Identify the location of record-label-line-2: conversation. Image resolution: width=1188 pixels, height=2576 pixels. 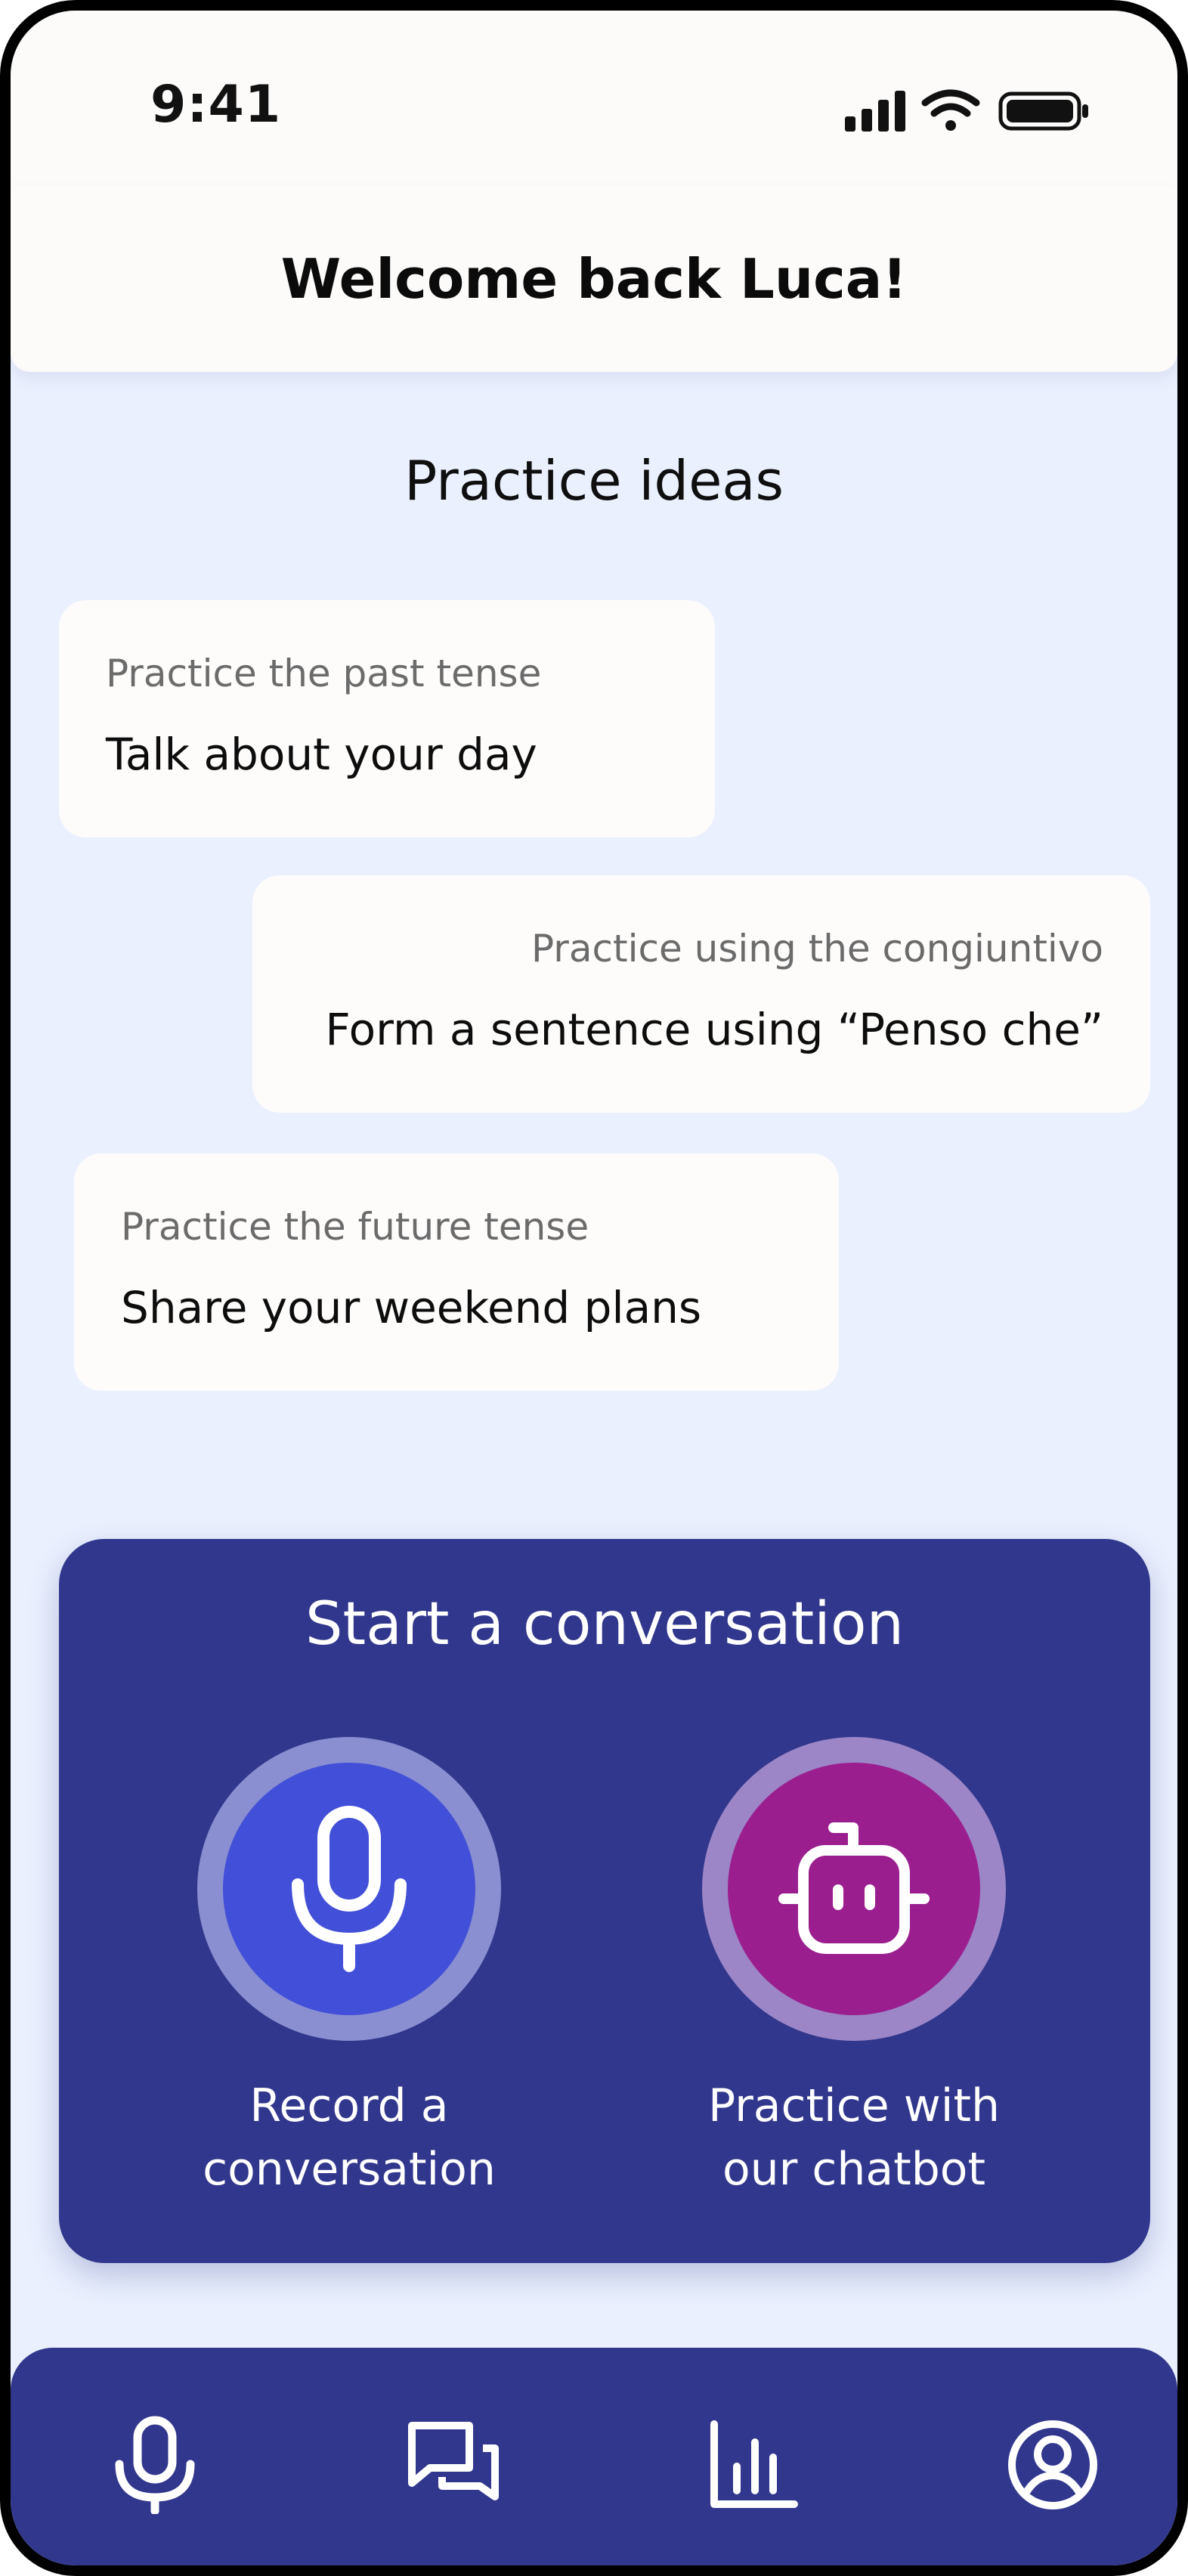
(350, 2169).